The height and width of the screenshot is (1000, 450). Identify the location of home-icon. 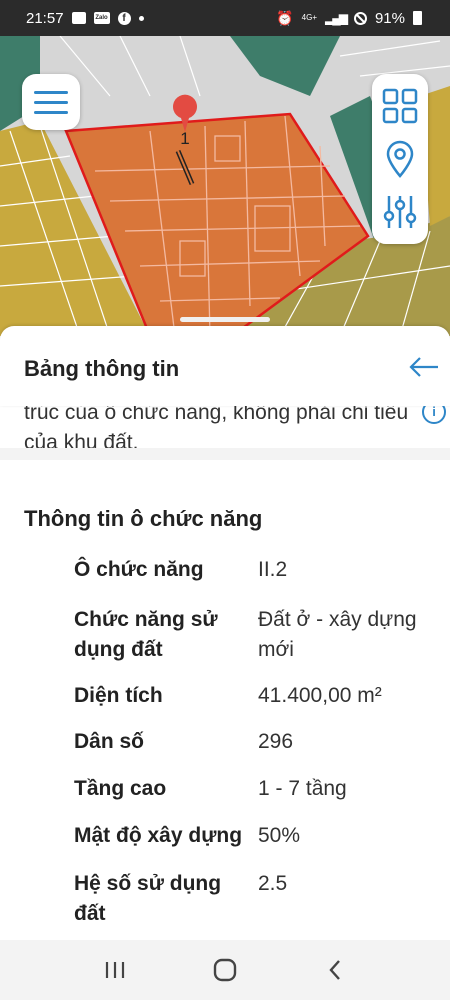
(225, 970).